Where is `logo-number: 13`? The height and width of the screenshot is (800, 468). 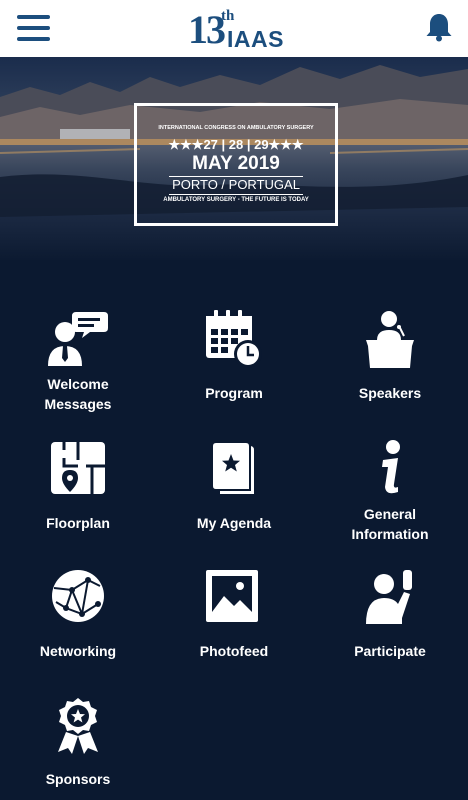
logo-number: 13 is located at coordinates (207, 29).